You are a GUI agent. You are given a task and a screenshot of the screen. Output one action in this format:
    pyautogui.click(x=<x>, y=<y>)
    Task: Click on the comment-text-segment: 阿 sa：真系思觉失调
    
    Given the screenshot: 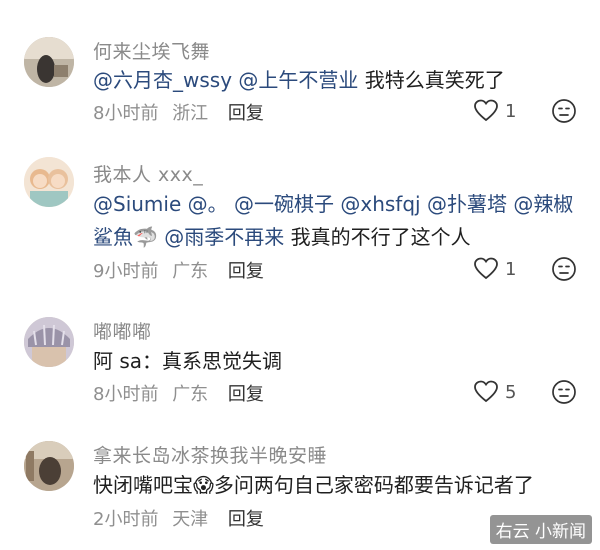 What is the action you would take?
    pyautogui.click(x=188, y=361)
    